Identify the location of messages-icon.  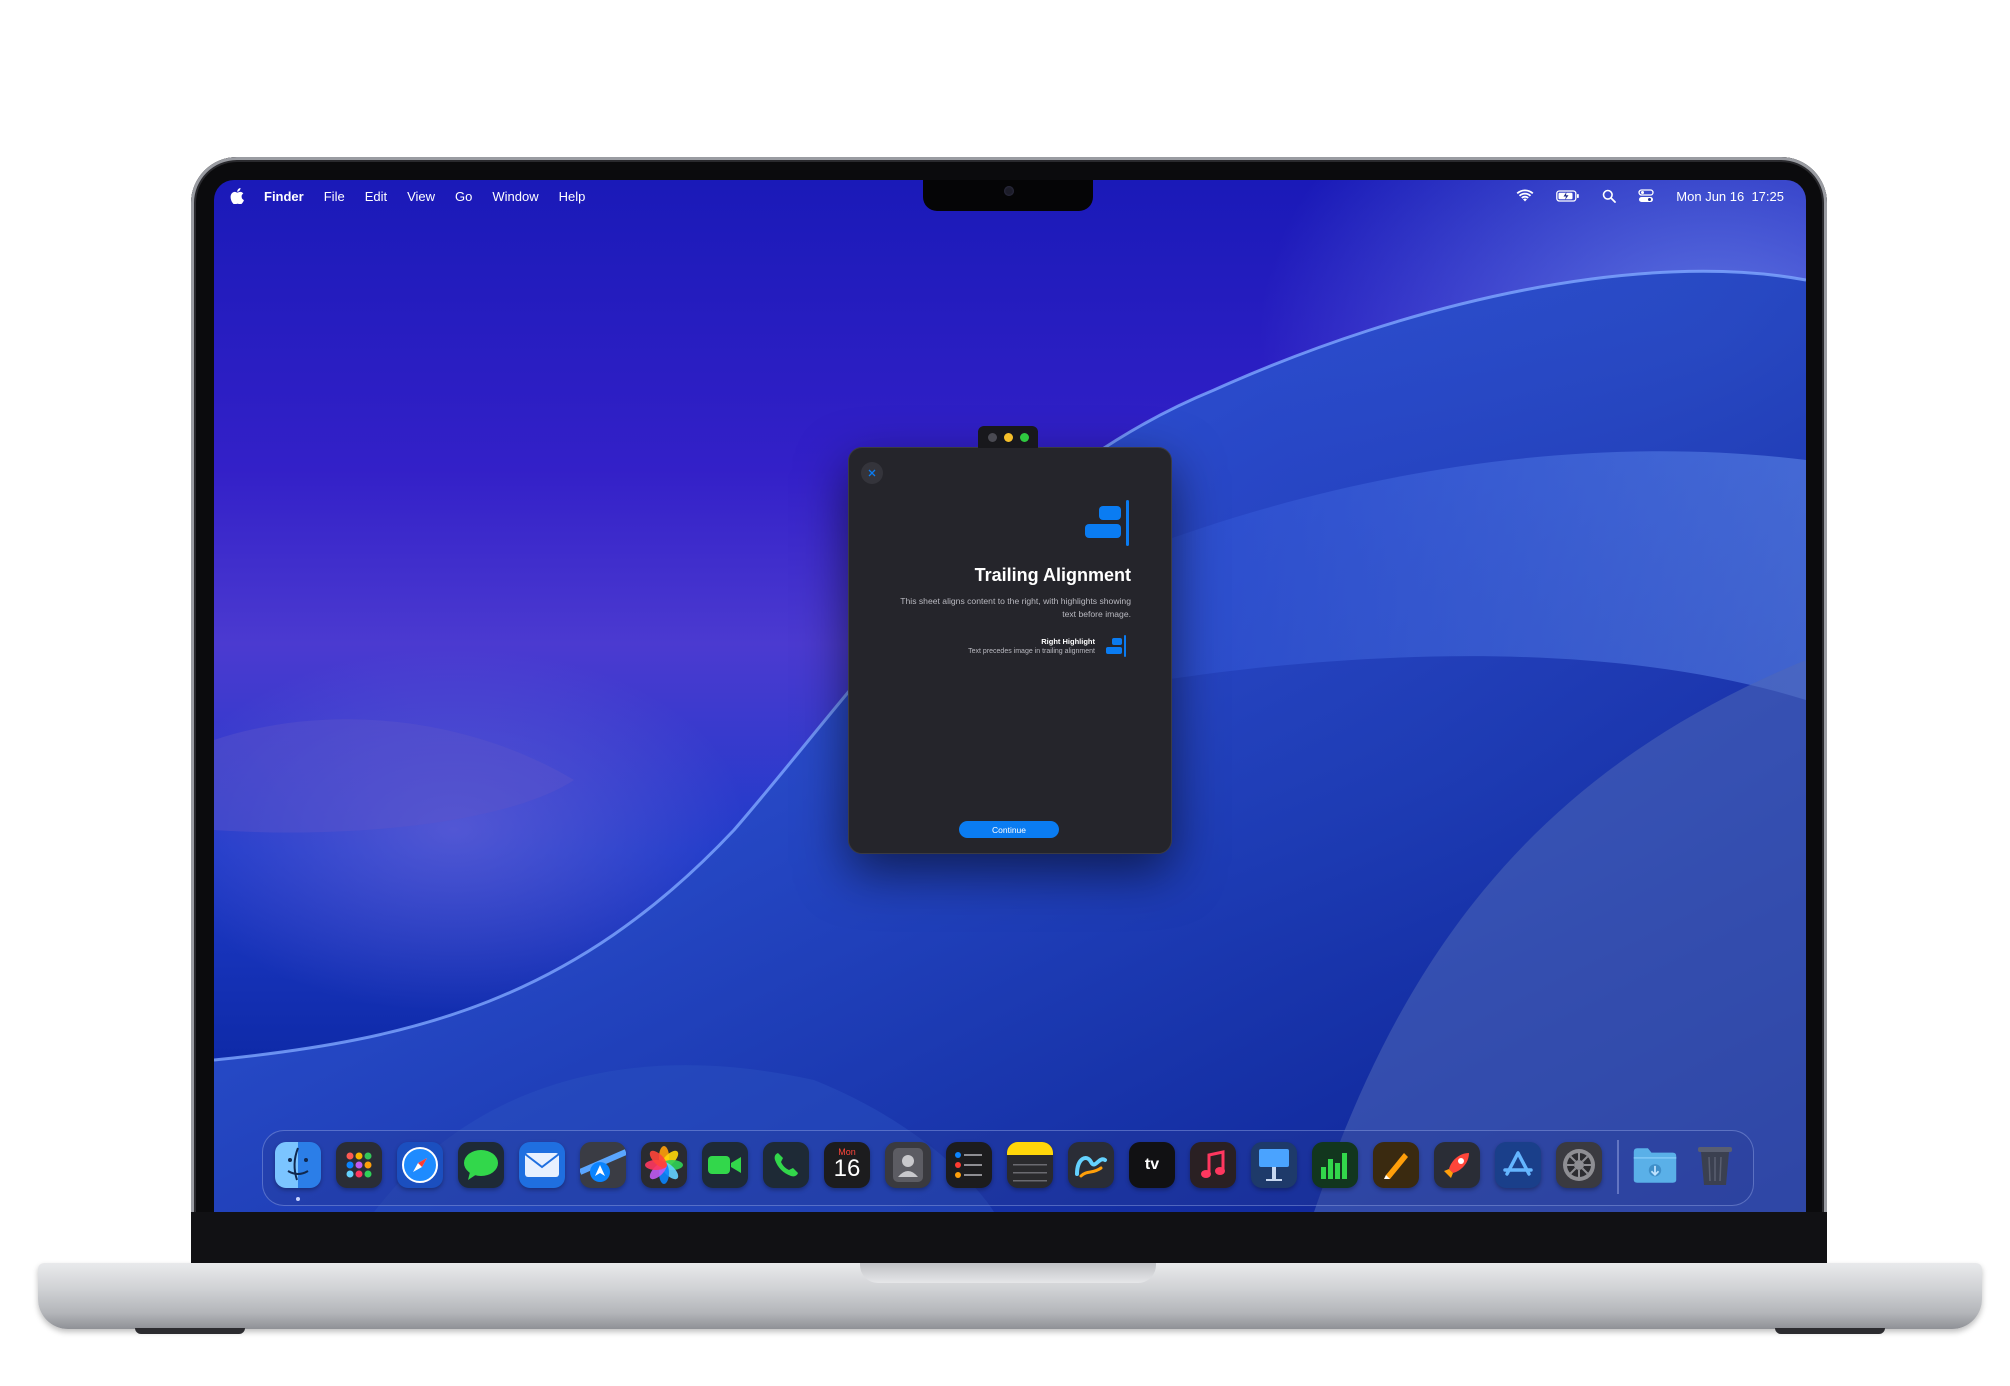
(481, 1165).